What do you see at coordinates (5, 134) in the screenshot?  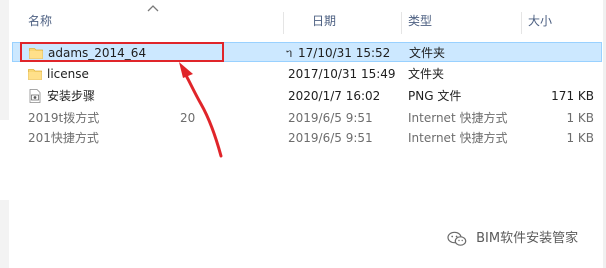 I see `navigation-pane-edge` at bounding box center [5, 134].